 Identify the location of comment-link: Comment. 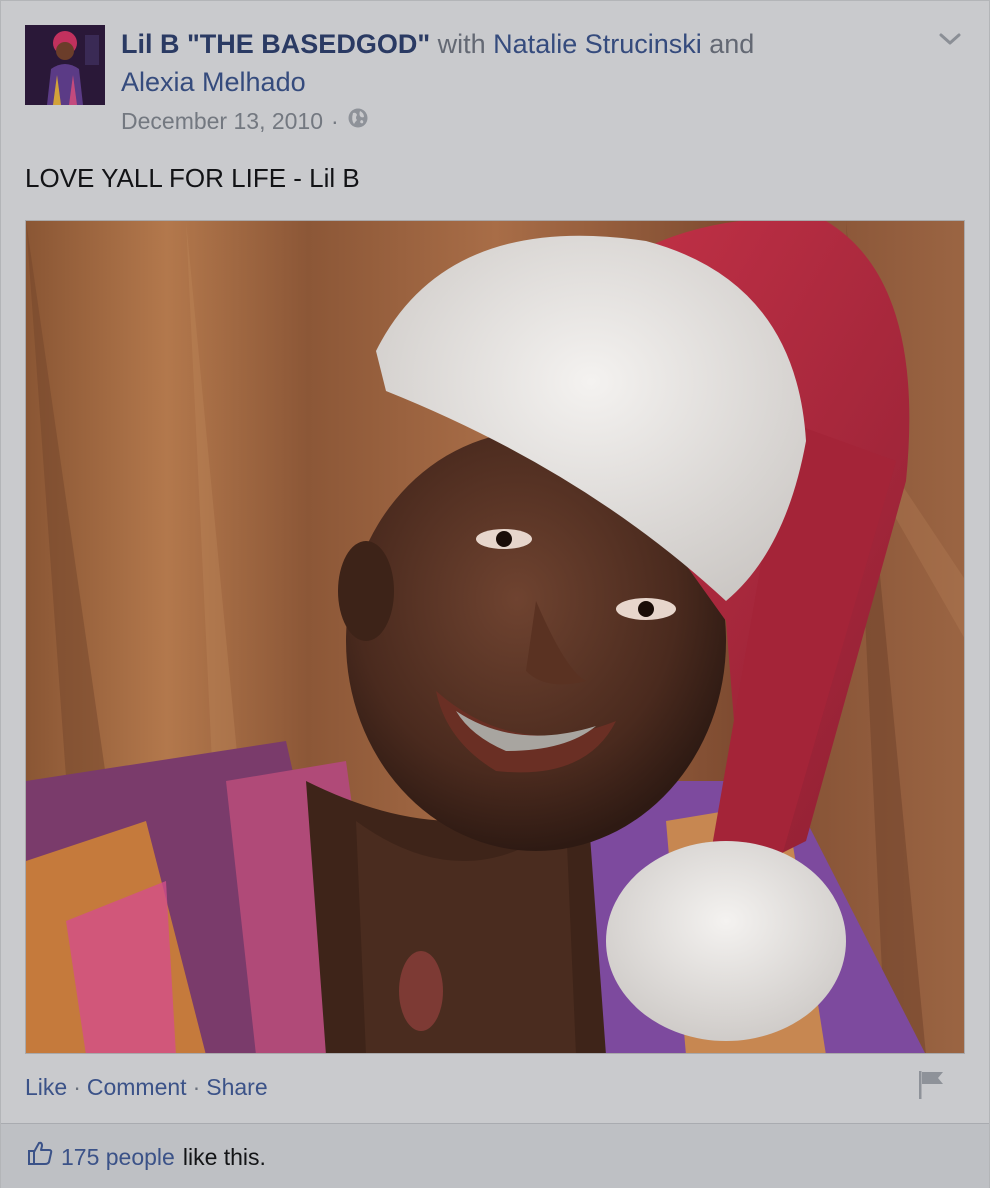
(137, 1087).